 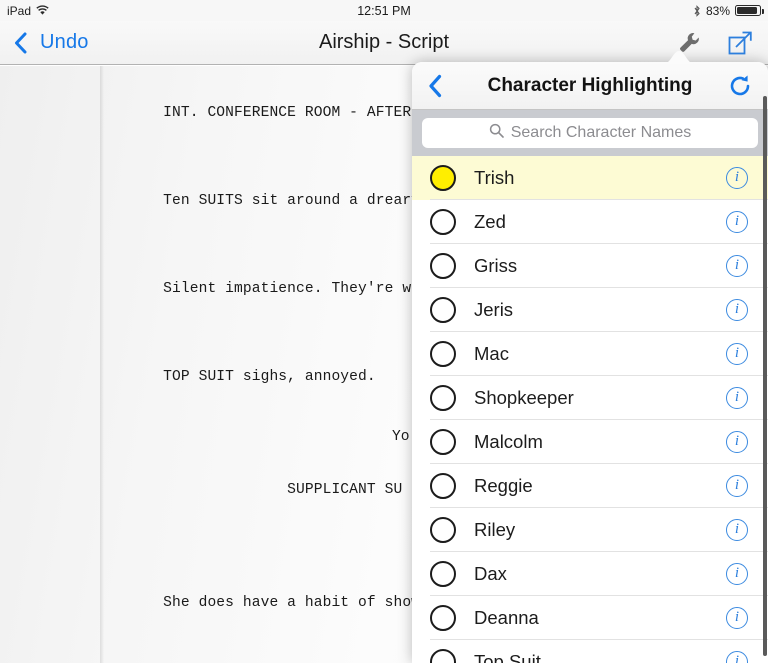 What do you see at coordinates (697, 10) in the screenshot?
I see `bluetooth-icon` at bounding box center [697, 10].